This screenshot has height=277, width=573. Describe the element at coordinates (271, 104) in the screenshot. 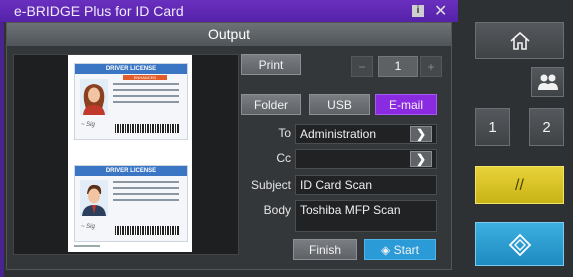

I see `folder-button: Folder` at that location.